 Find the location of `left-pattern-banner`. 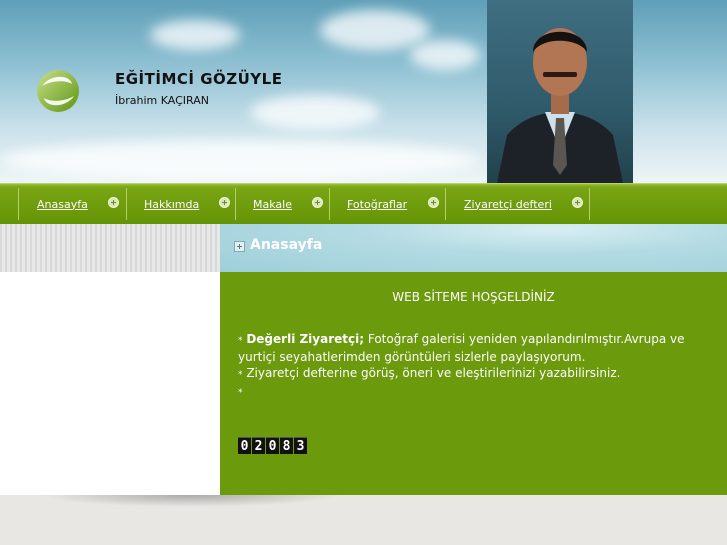

left-pattern-banner is located at coordinates (110, 248).